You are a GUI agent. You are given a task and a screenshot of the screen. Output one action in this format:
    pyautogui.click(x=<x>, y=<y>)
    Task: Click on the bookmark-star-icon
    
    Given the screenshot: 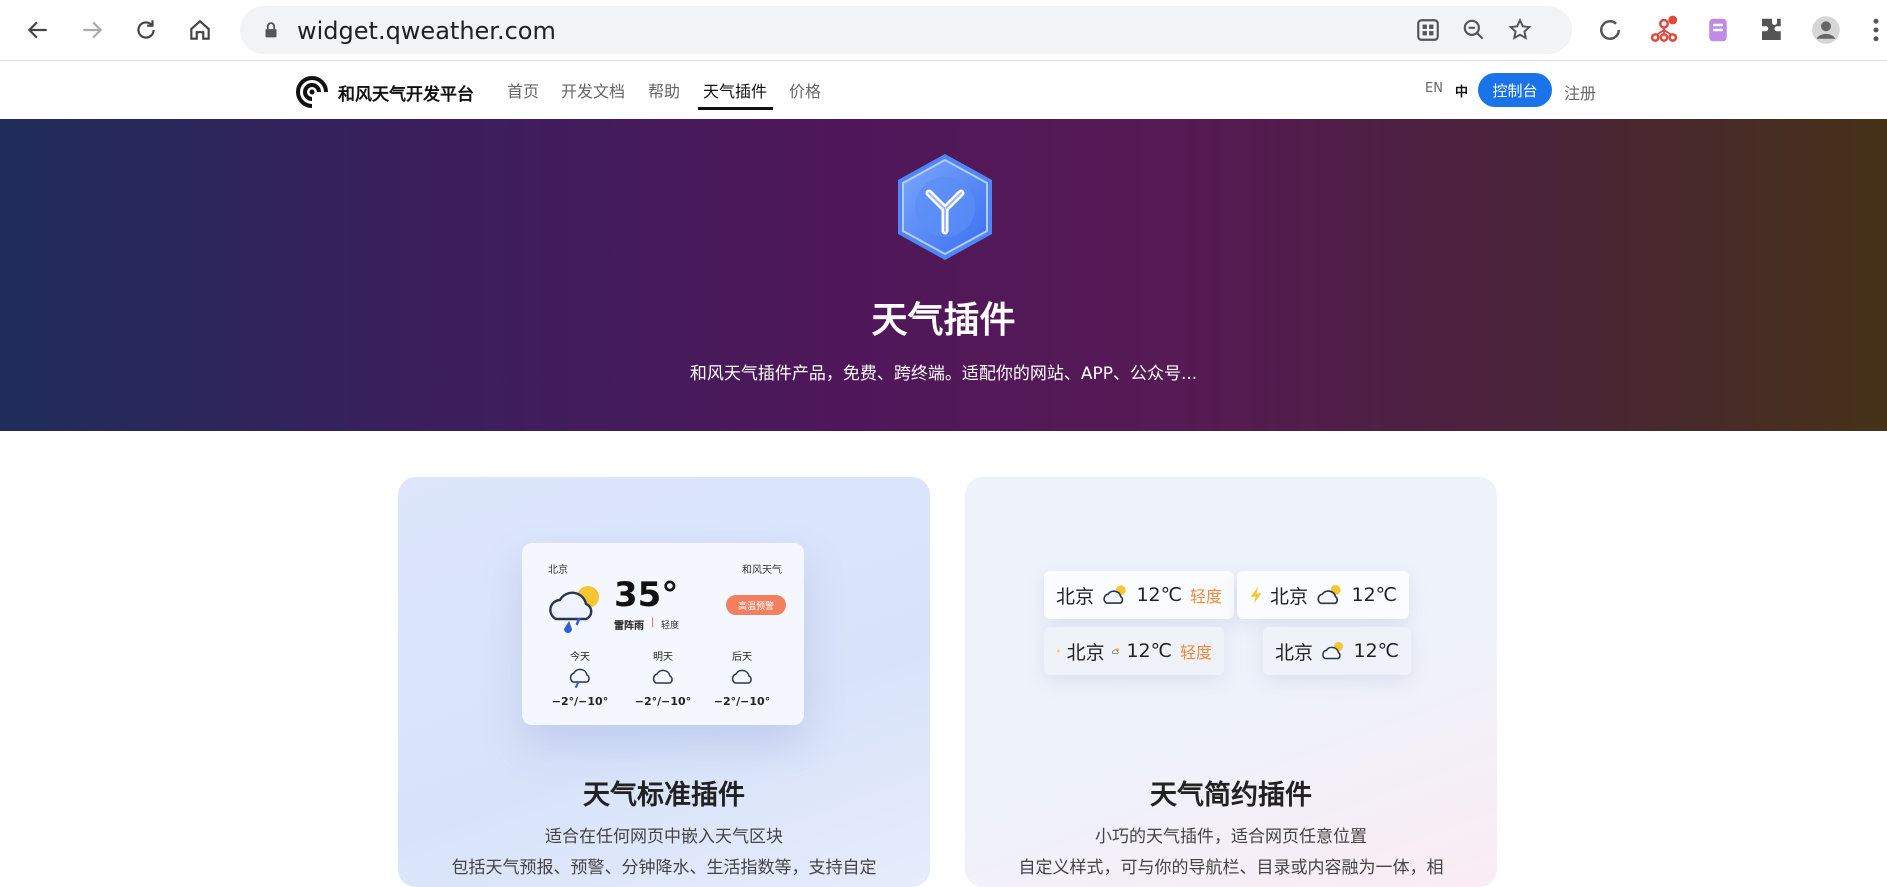 What is the action you would take?
    pyautogui.click(x=1520, y=30)
    